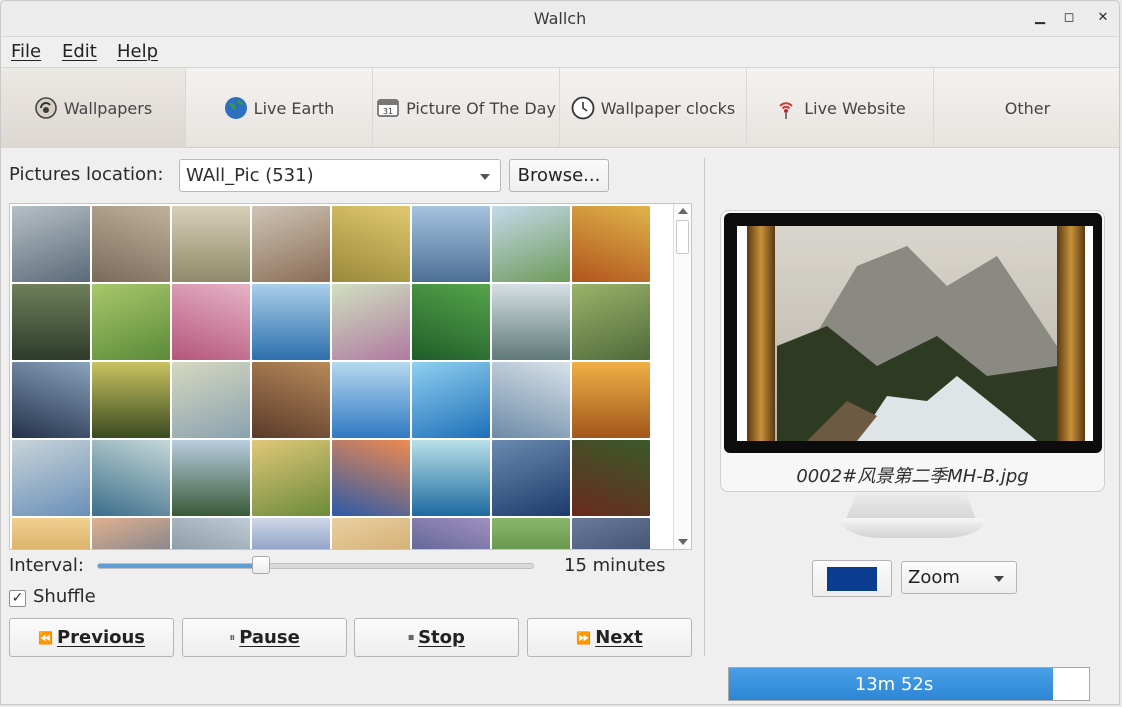  What do you see at coordinates (79, 51) in the screenshot?
I see `menu-edit: Edit` at bounding box center [79, 51].